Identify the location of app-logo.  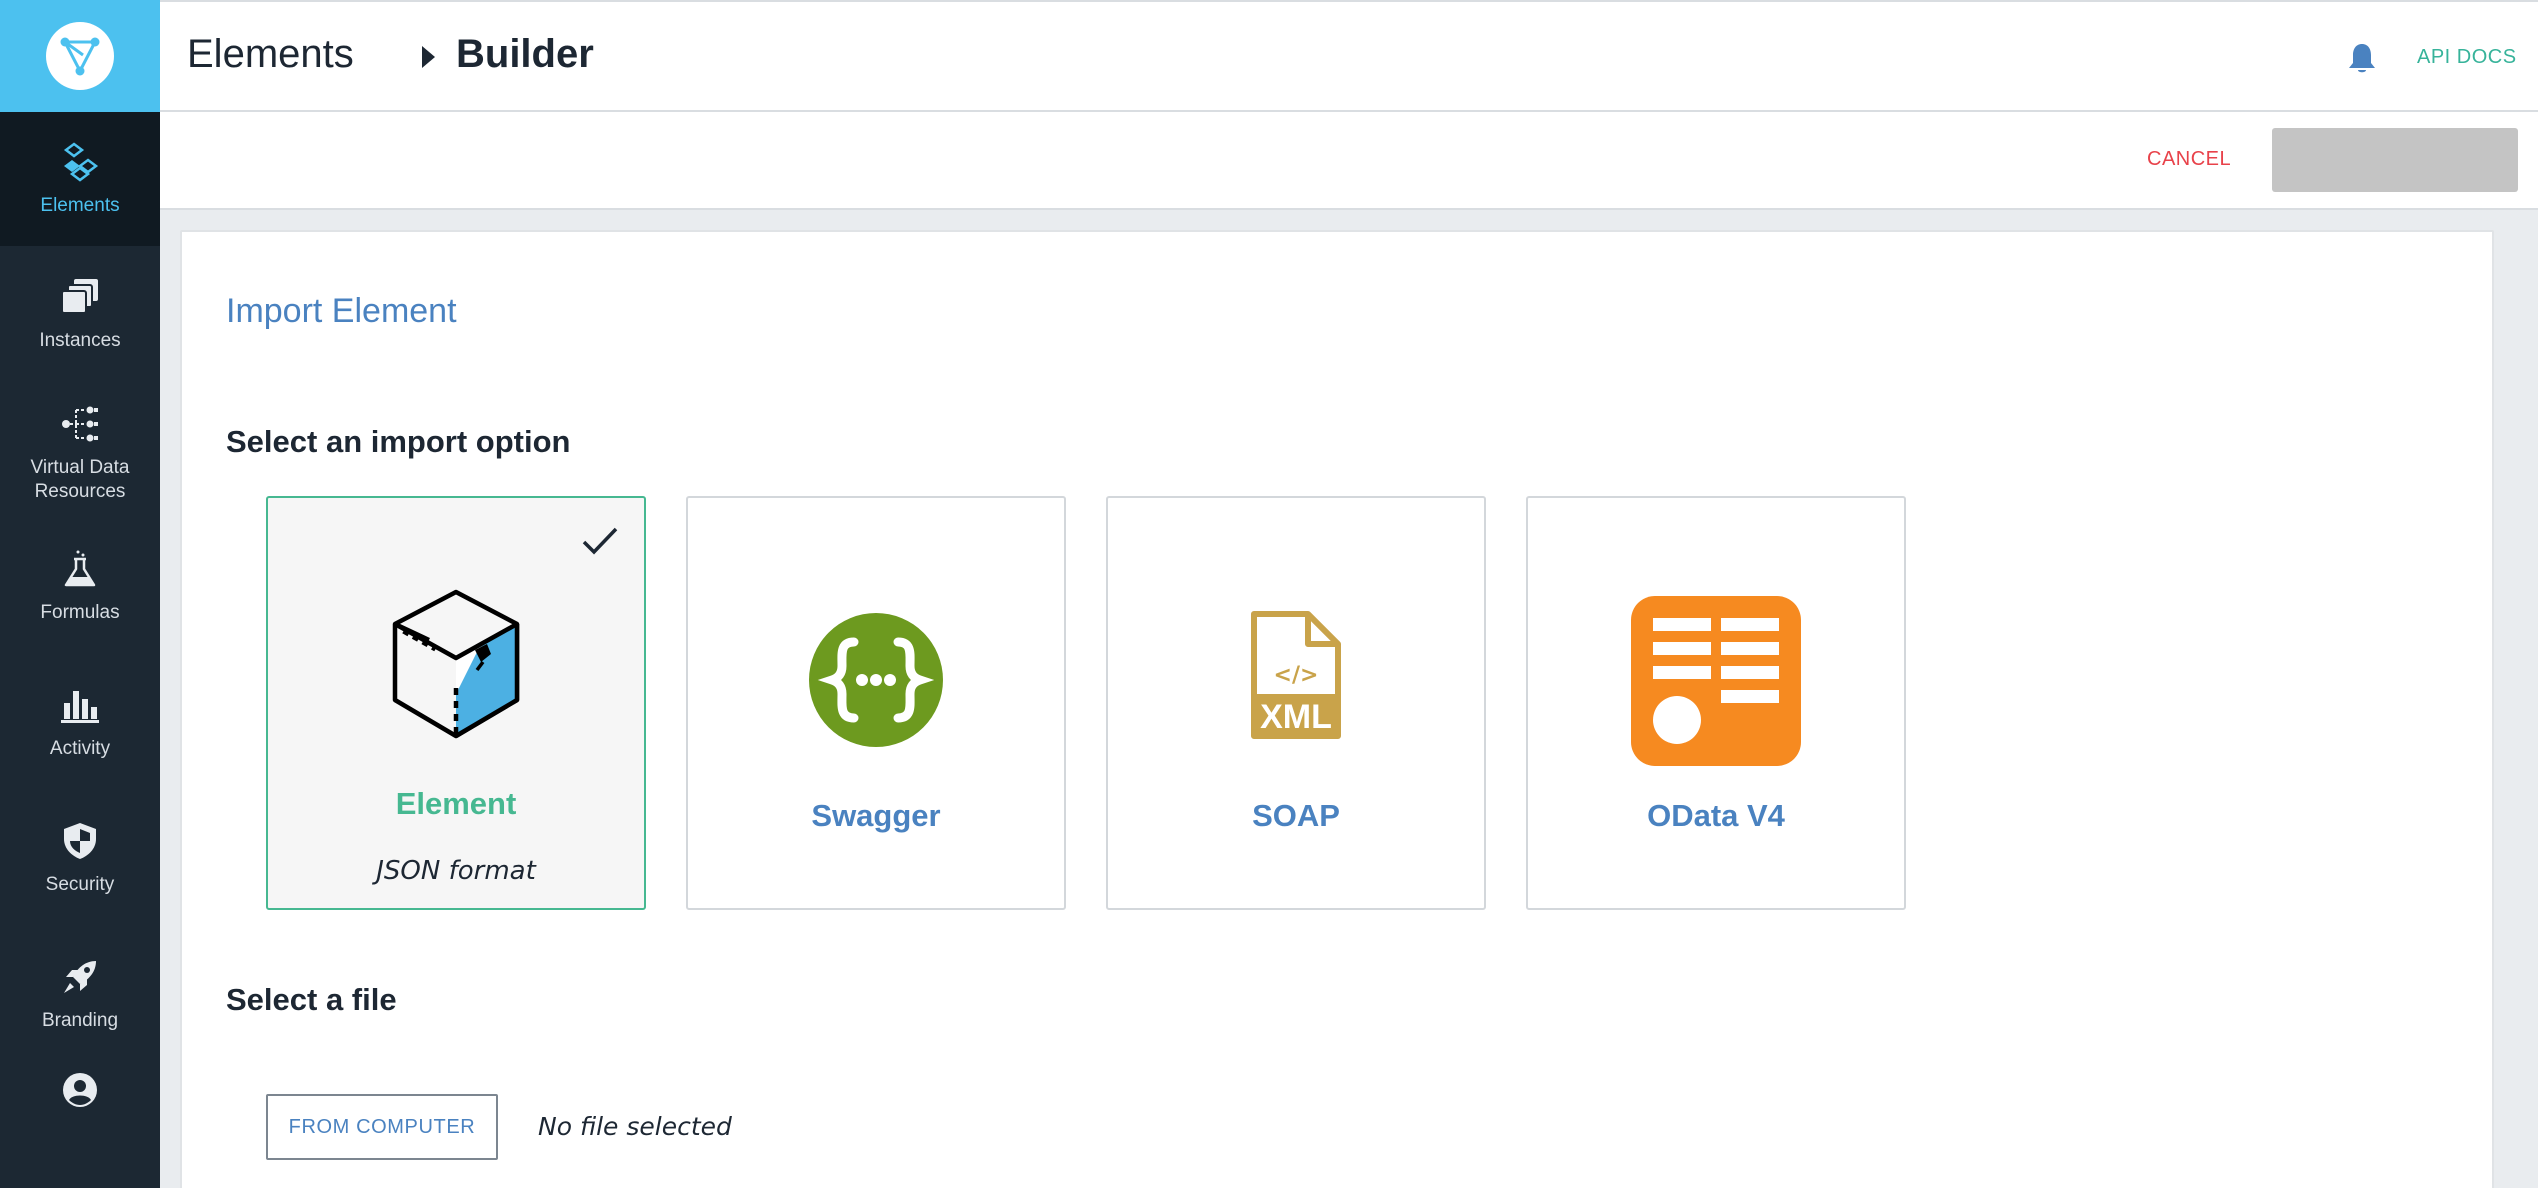
(80, 56).